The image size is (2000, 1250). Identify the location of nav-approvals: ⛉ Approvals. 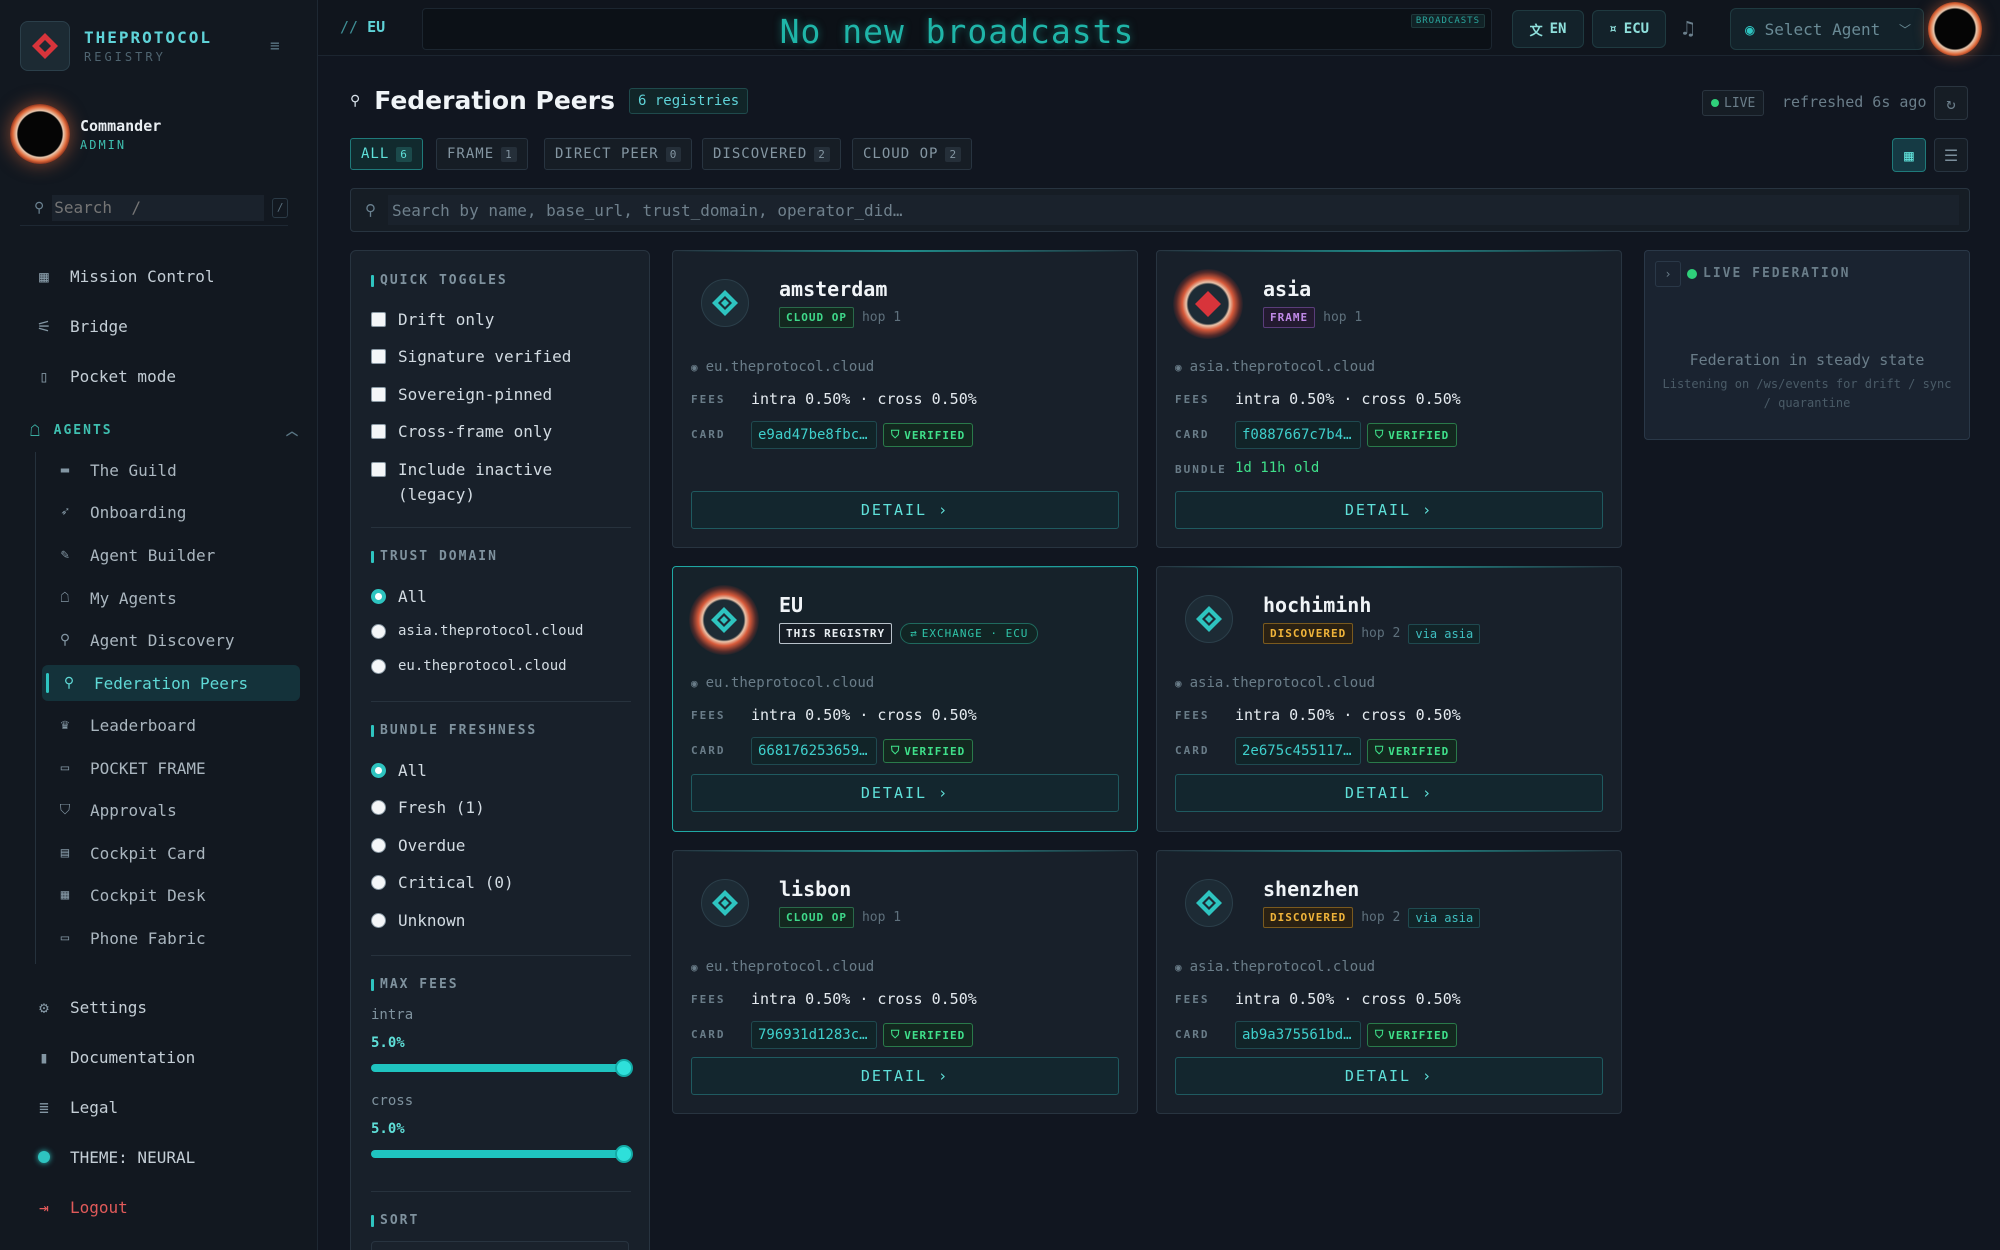
(116, 810).